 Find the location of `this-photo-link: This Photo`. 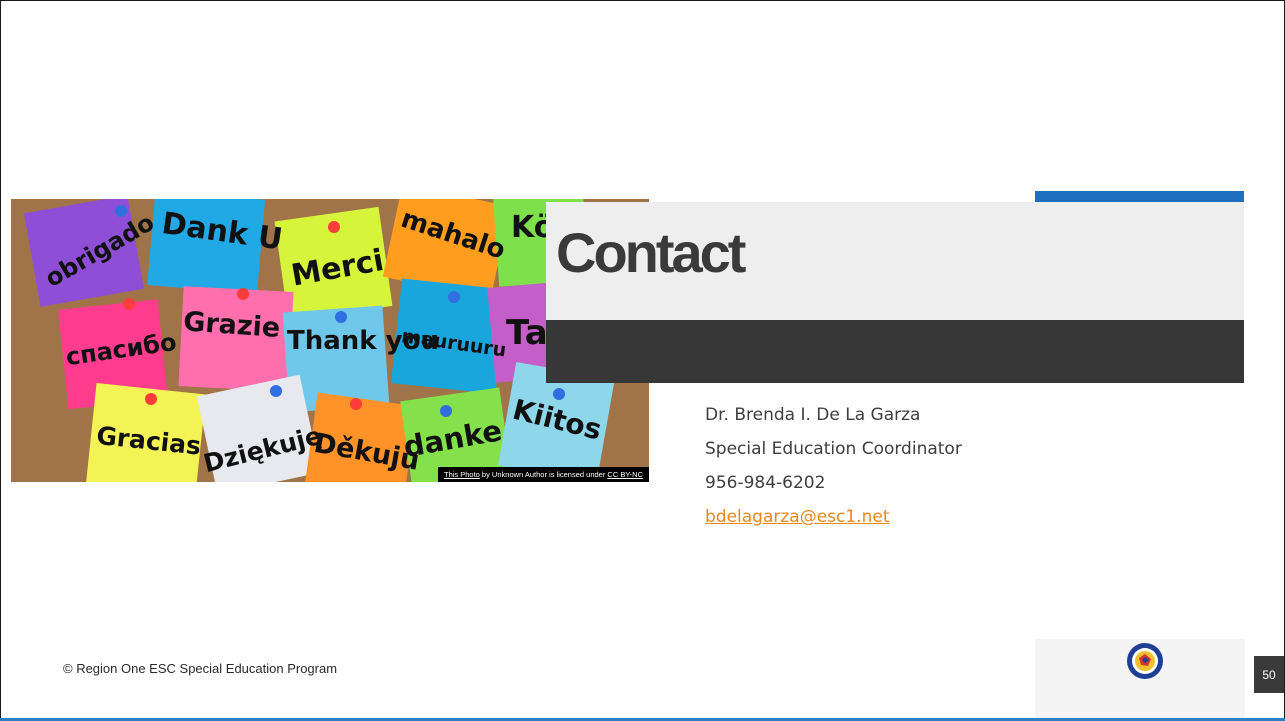

this-photo-link: This Photo is located at coordinates (462, 474).